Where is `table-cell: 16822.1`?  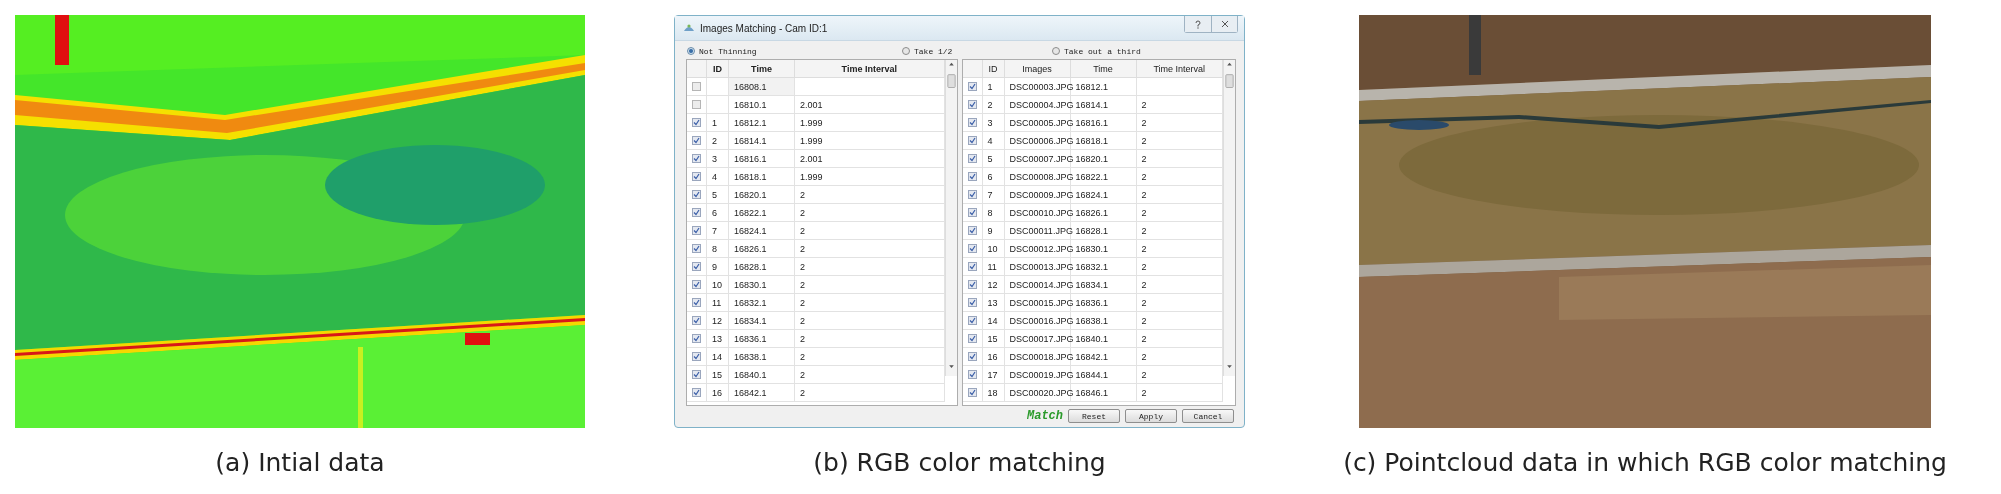
table-cell: 16822.1 is located at coordinates (762, 213).